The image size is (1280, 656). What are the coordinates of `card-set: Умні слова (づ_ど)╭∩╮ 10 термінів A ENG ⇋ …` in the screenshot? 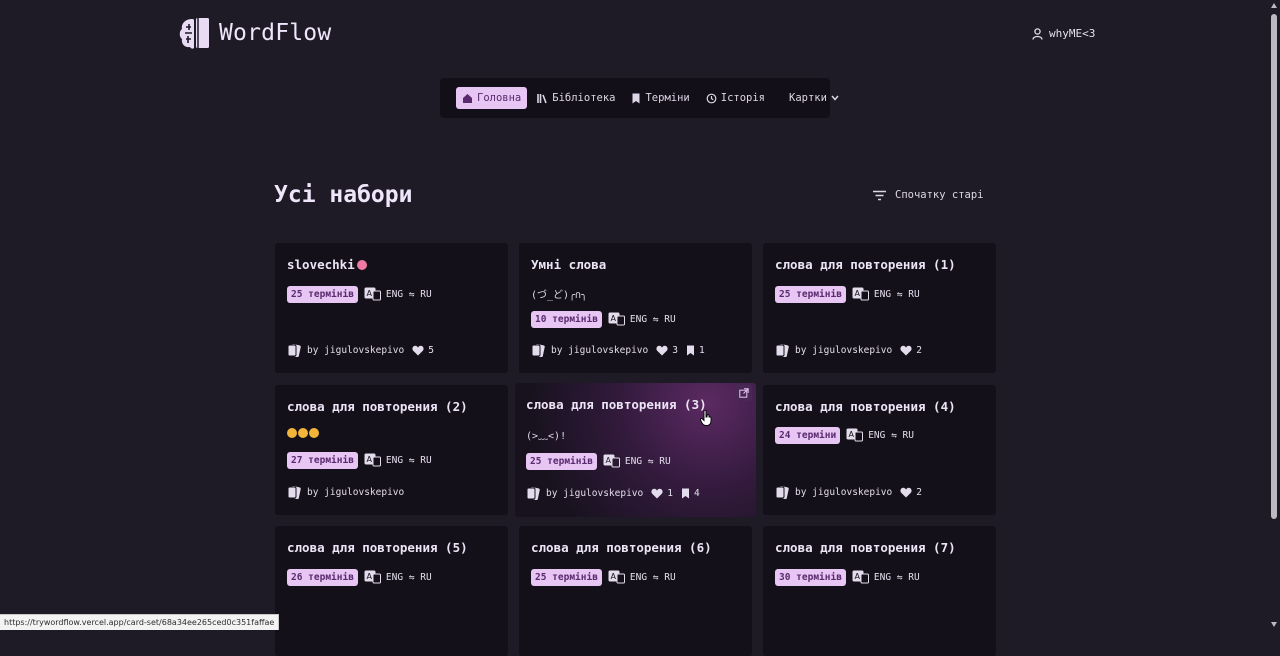 It's located at (635, 308).